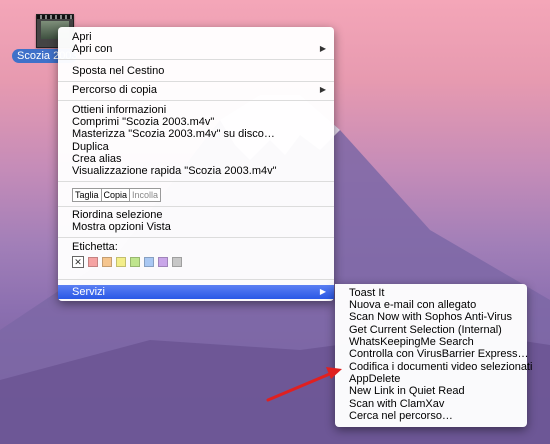 The image size is (550, 444). What do you see at coordinates (145, 195) in the screenshot?
I see `paste-button: Incolla` at bounding box center [145, 195].